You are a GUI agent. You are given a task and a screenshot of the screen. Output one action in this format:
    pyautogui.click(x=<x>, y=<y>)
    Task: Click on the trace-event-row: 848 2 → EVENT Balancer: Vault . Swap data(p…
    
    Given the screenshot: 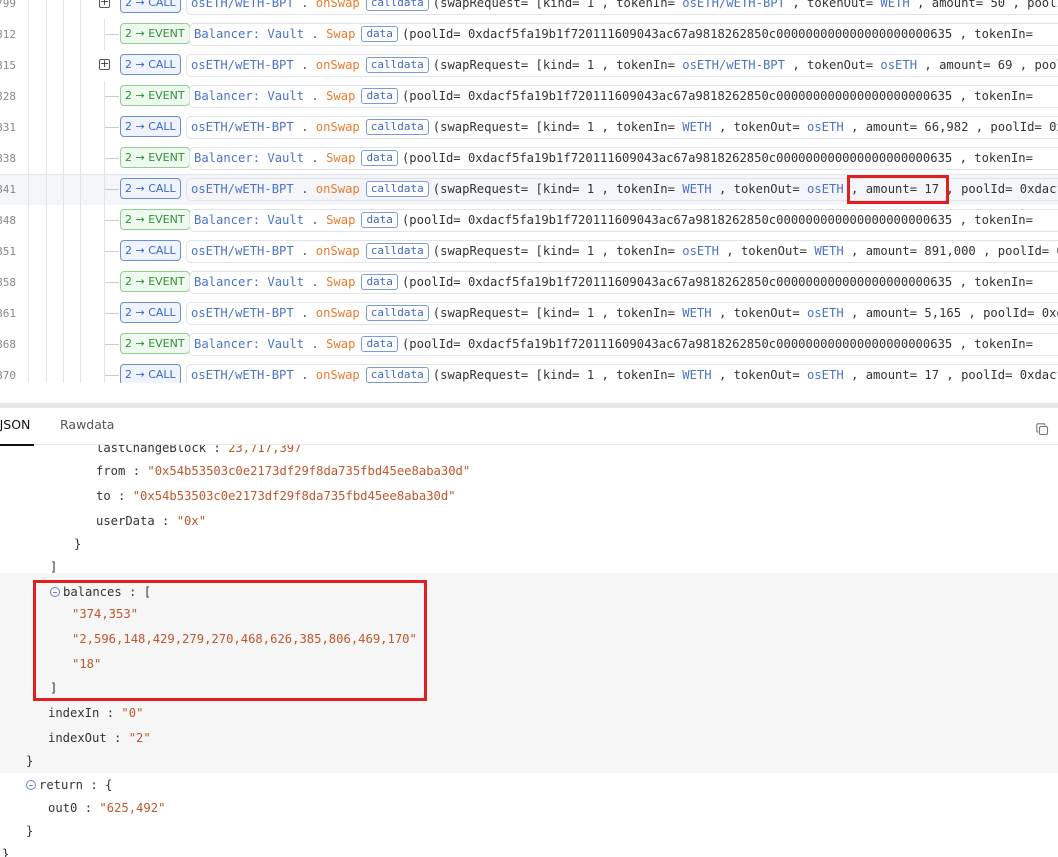 What is the action you would take?
    pyautogui.click(x=529, y=220)
    